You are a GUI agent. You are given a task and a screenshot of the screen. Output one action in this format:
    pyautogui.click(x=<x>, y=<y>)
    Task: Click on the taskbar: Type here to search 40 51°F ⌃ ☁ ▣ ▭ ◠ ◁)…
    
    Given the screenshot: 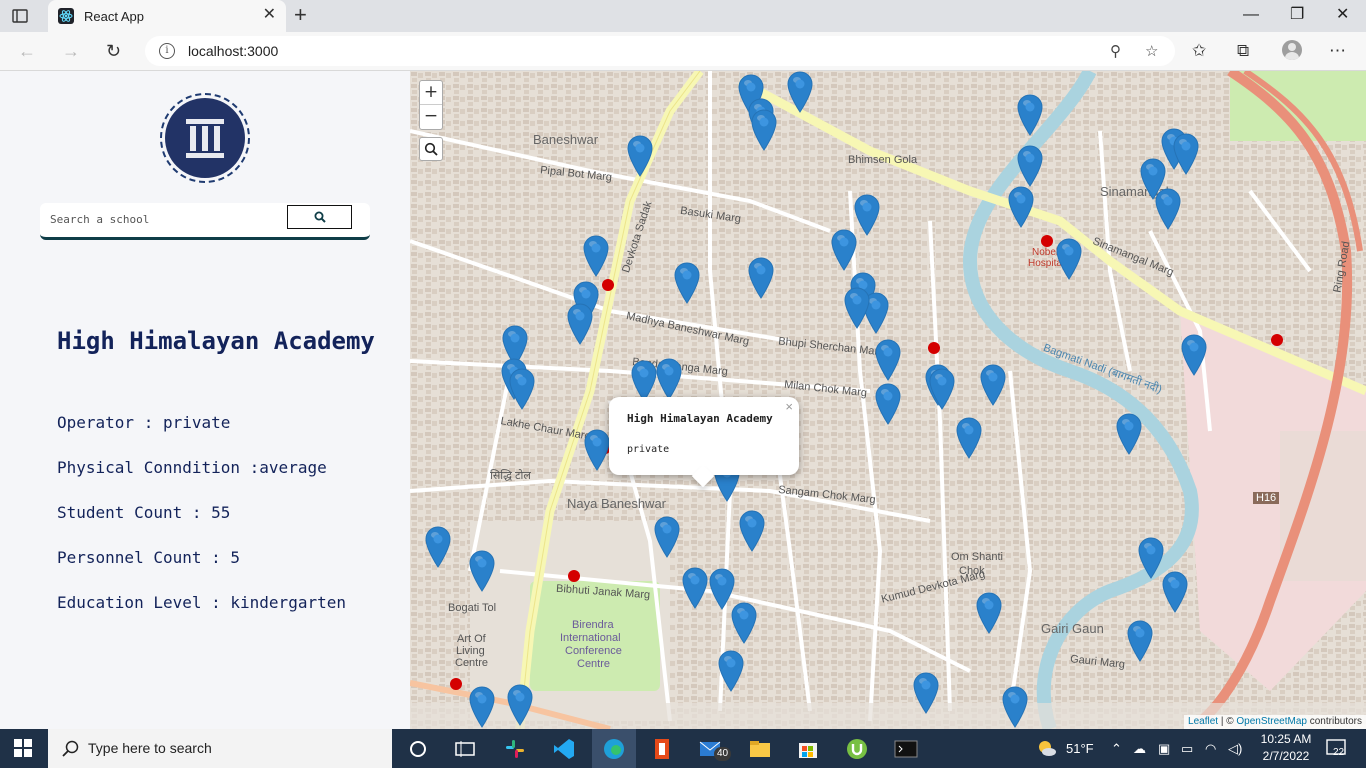 What is the action you would take?
    pyautogui.click(x=683, y=748)
    